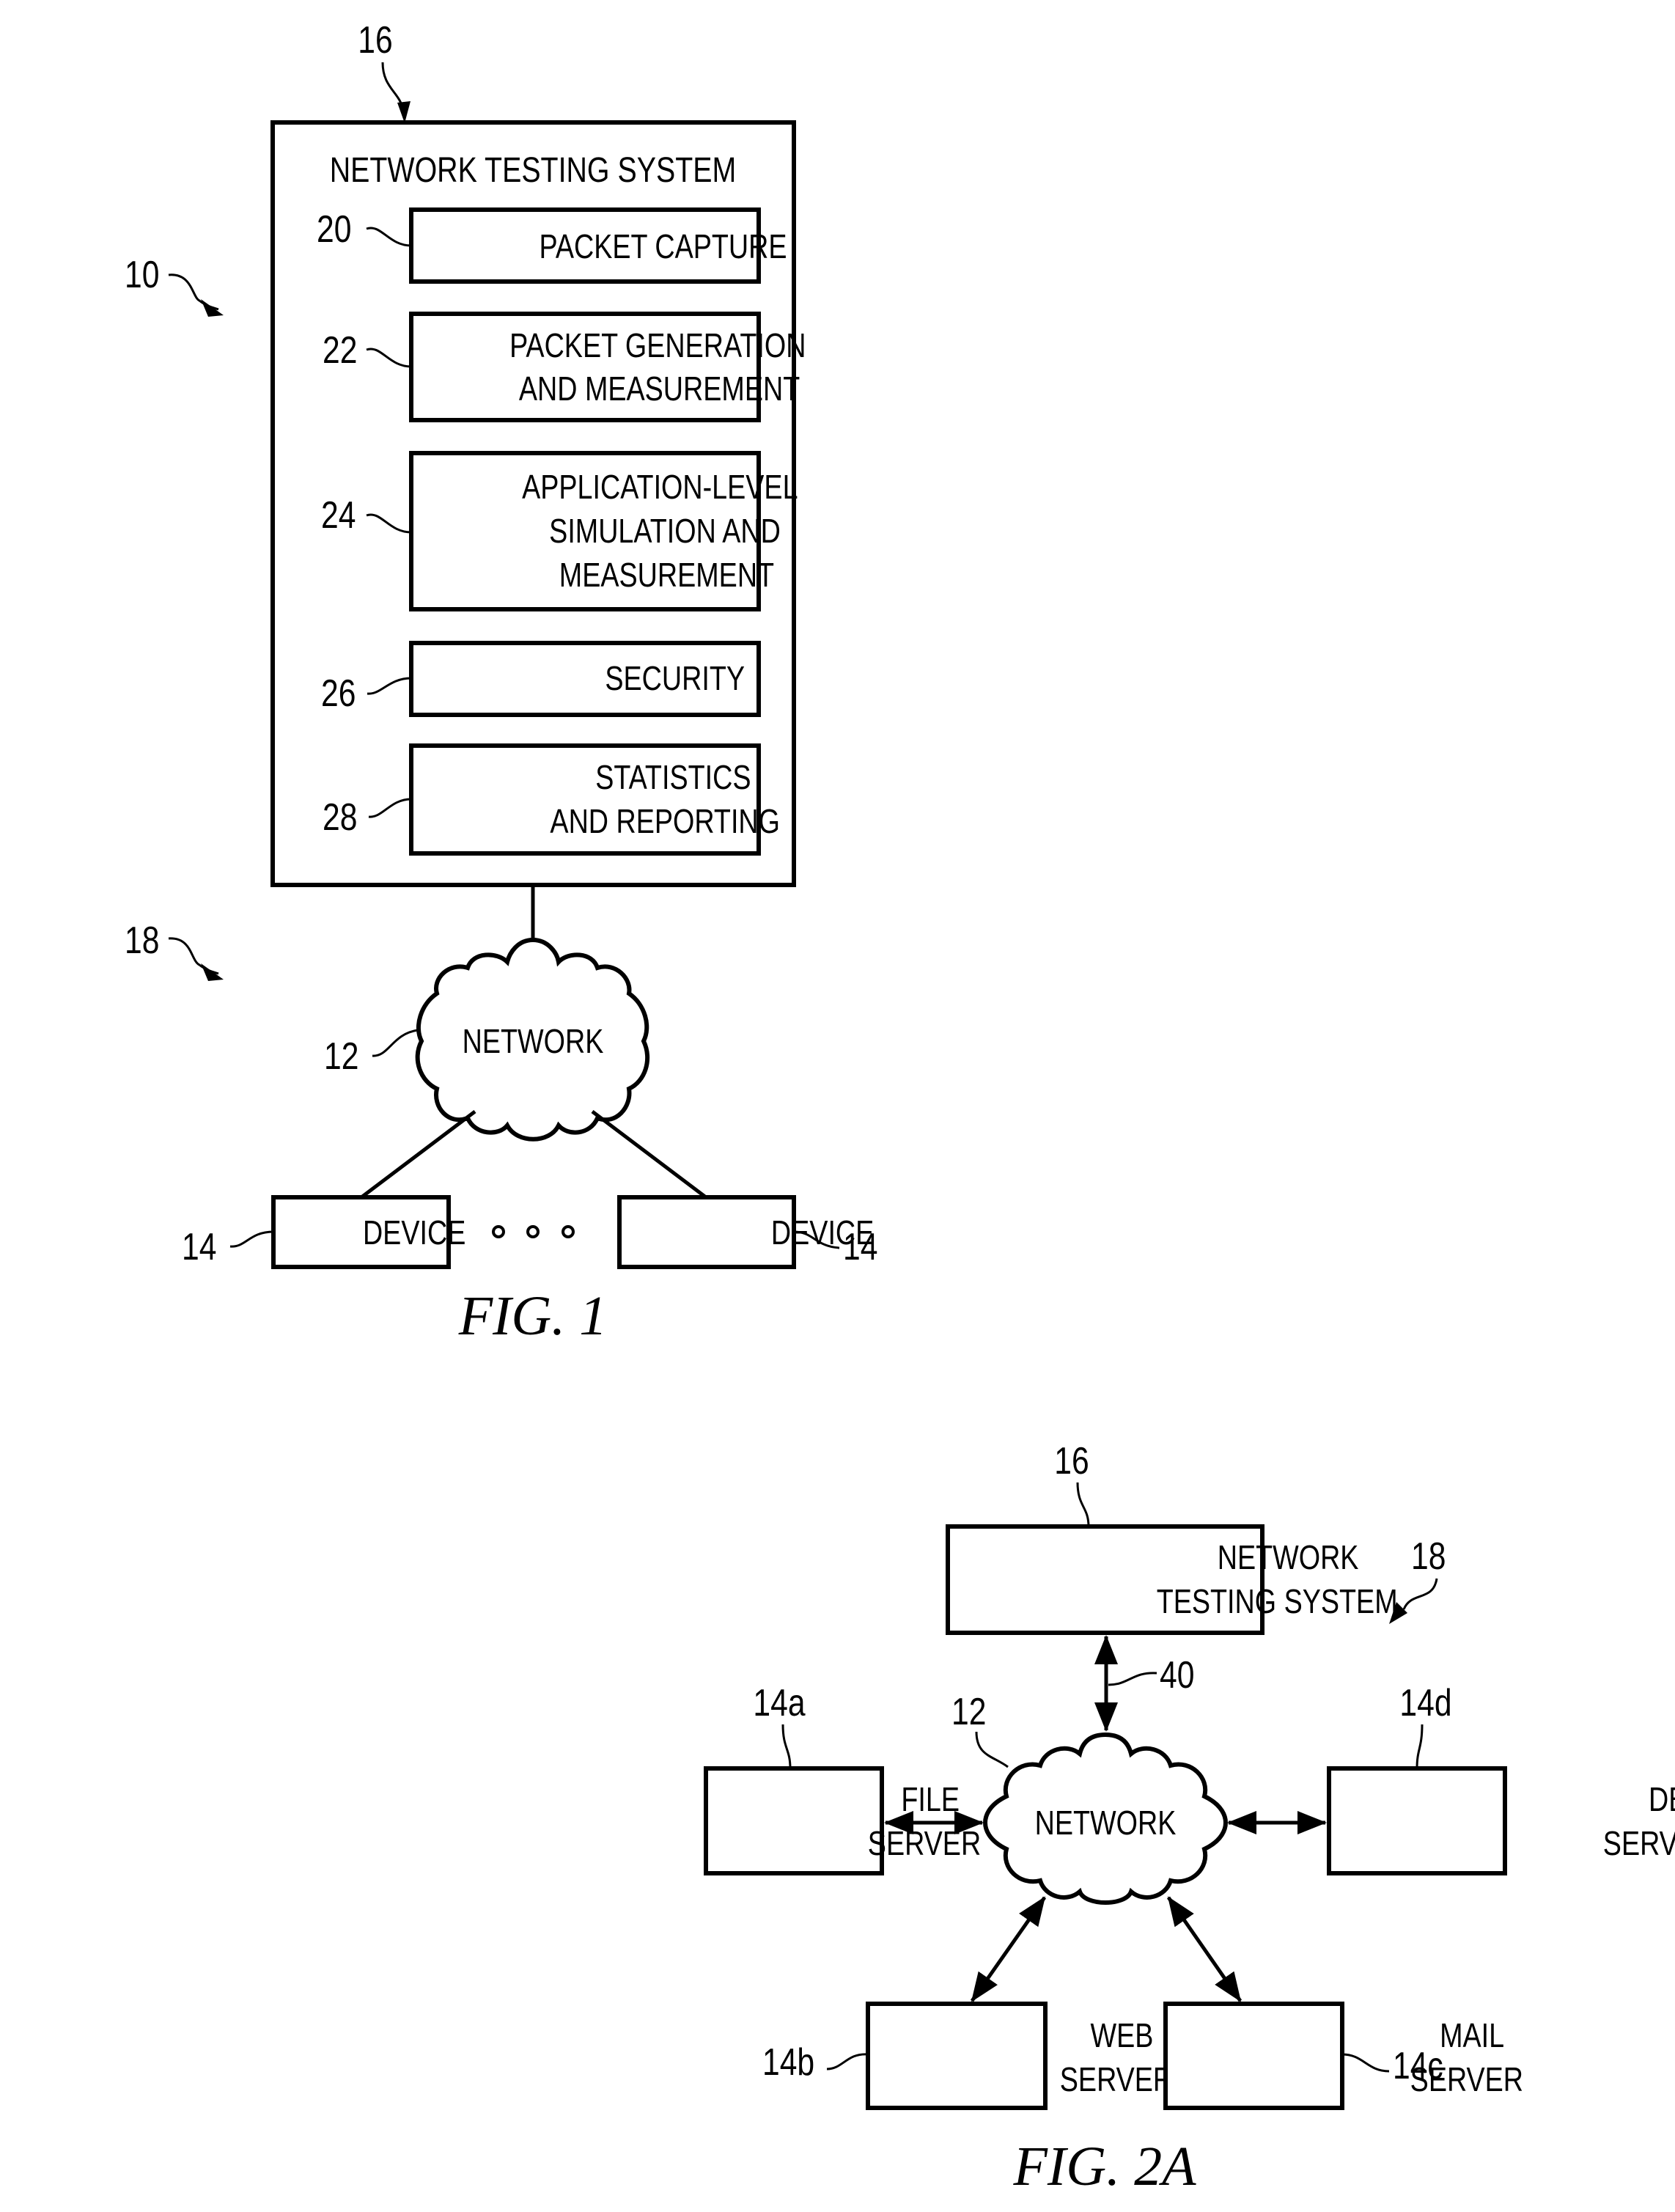  I want to click on device-label: DEVICE, so click(414, 1232).